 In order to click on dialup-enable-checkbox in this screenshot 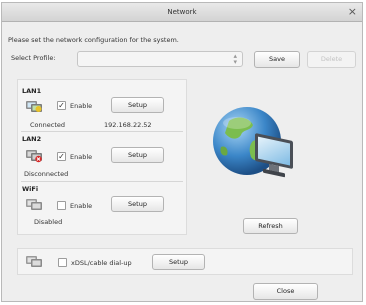, I will do `click(62, 262)`.